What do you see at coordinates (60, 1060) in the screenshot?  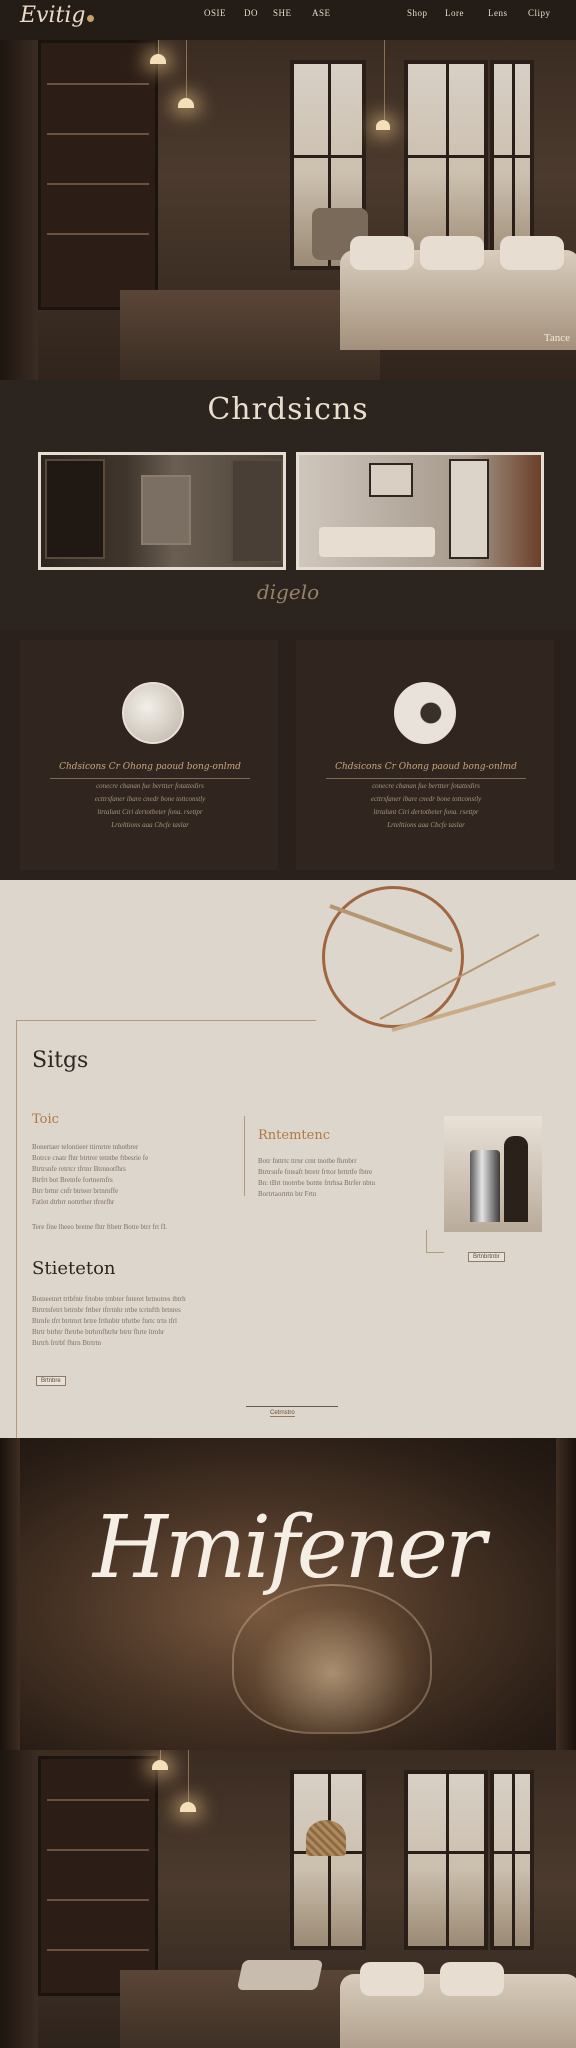 I see `story-title: Sitgs` at bounding box center [60, 1060].